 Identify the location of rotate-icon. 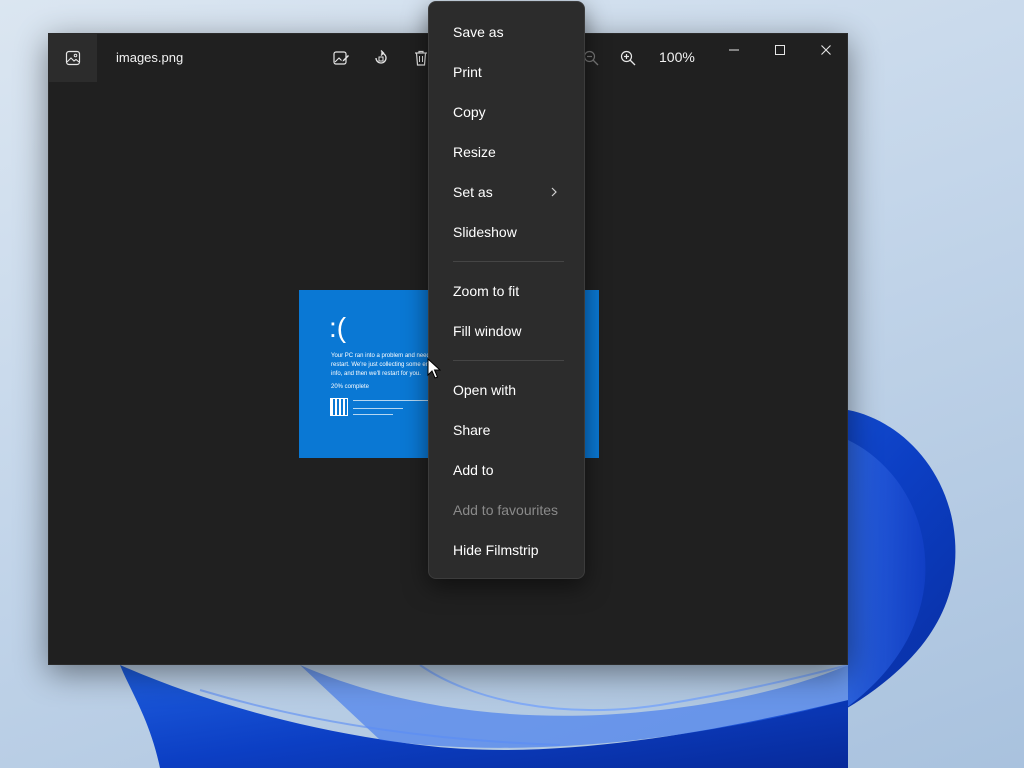
(381, 57).